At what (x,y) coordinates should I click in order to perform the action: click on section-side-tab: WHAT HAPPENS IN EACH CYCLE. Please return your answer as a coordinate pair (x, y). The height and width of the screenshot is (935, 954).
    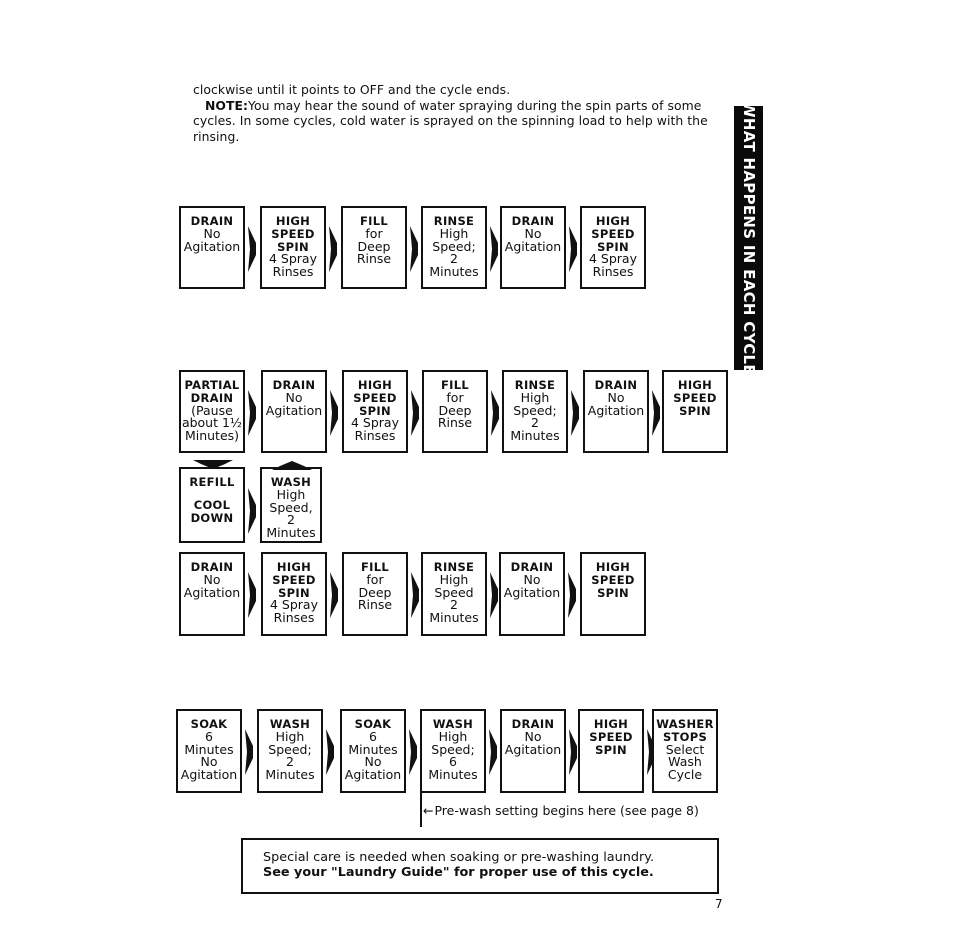
    Looking at the image, I should click on (748, 238).